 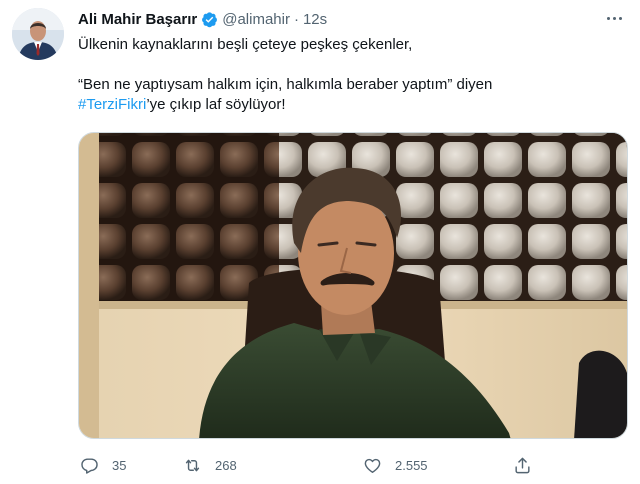 I want to click on avatar, so click(x=38, y=34).